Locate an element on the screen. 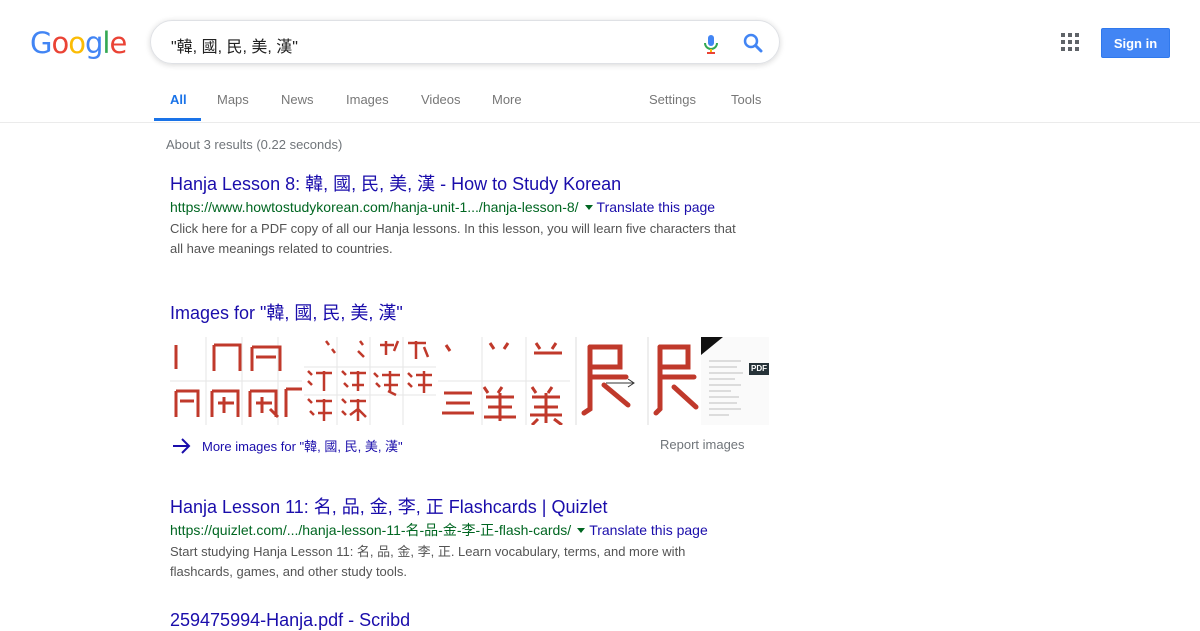  result-stats: About 3 results (0.22 seconds) is located at coordinates (254, 144).